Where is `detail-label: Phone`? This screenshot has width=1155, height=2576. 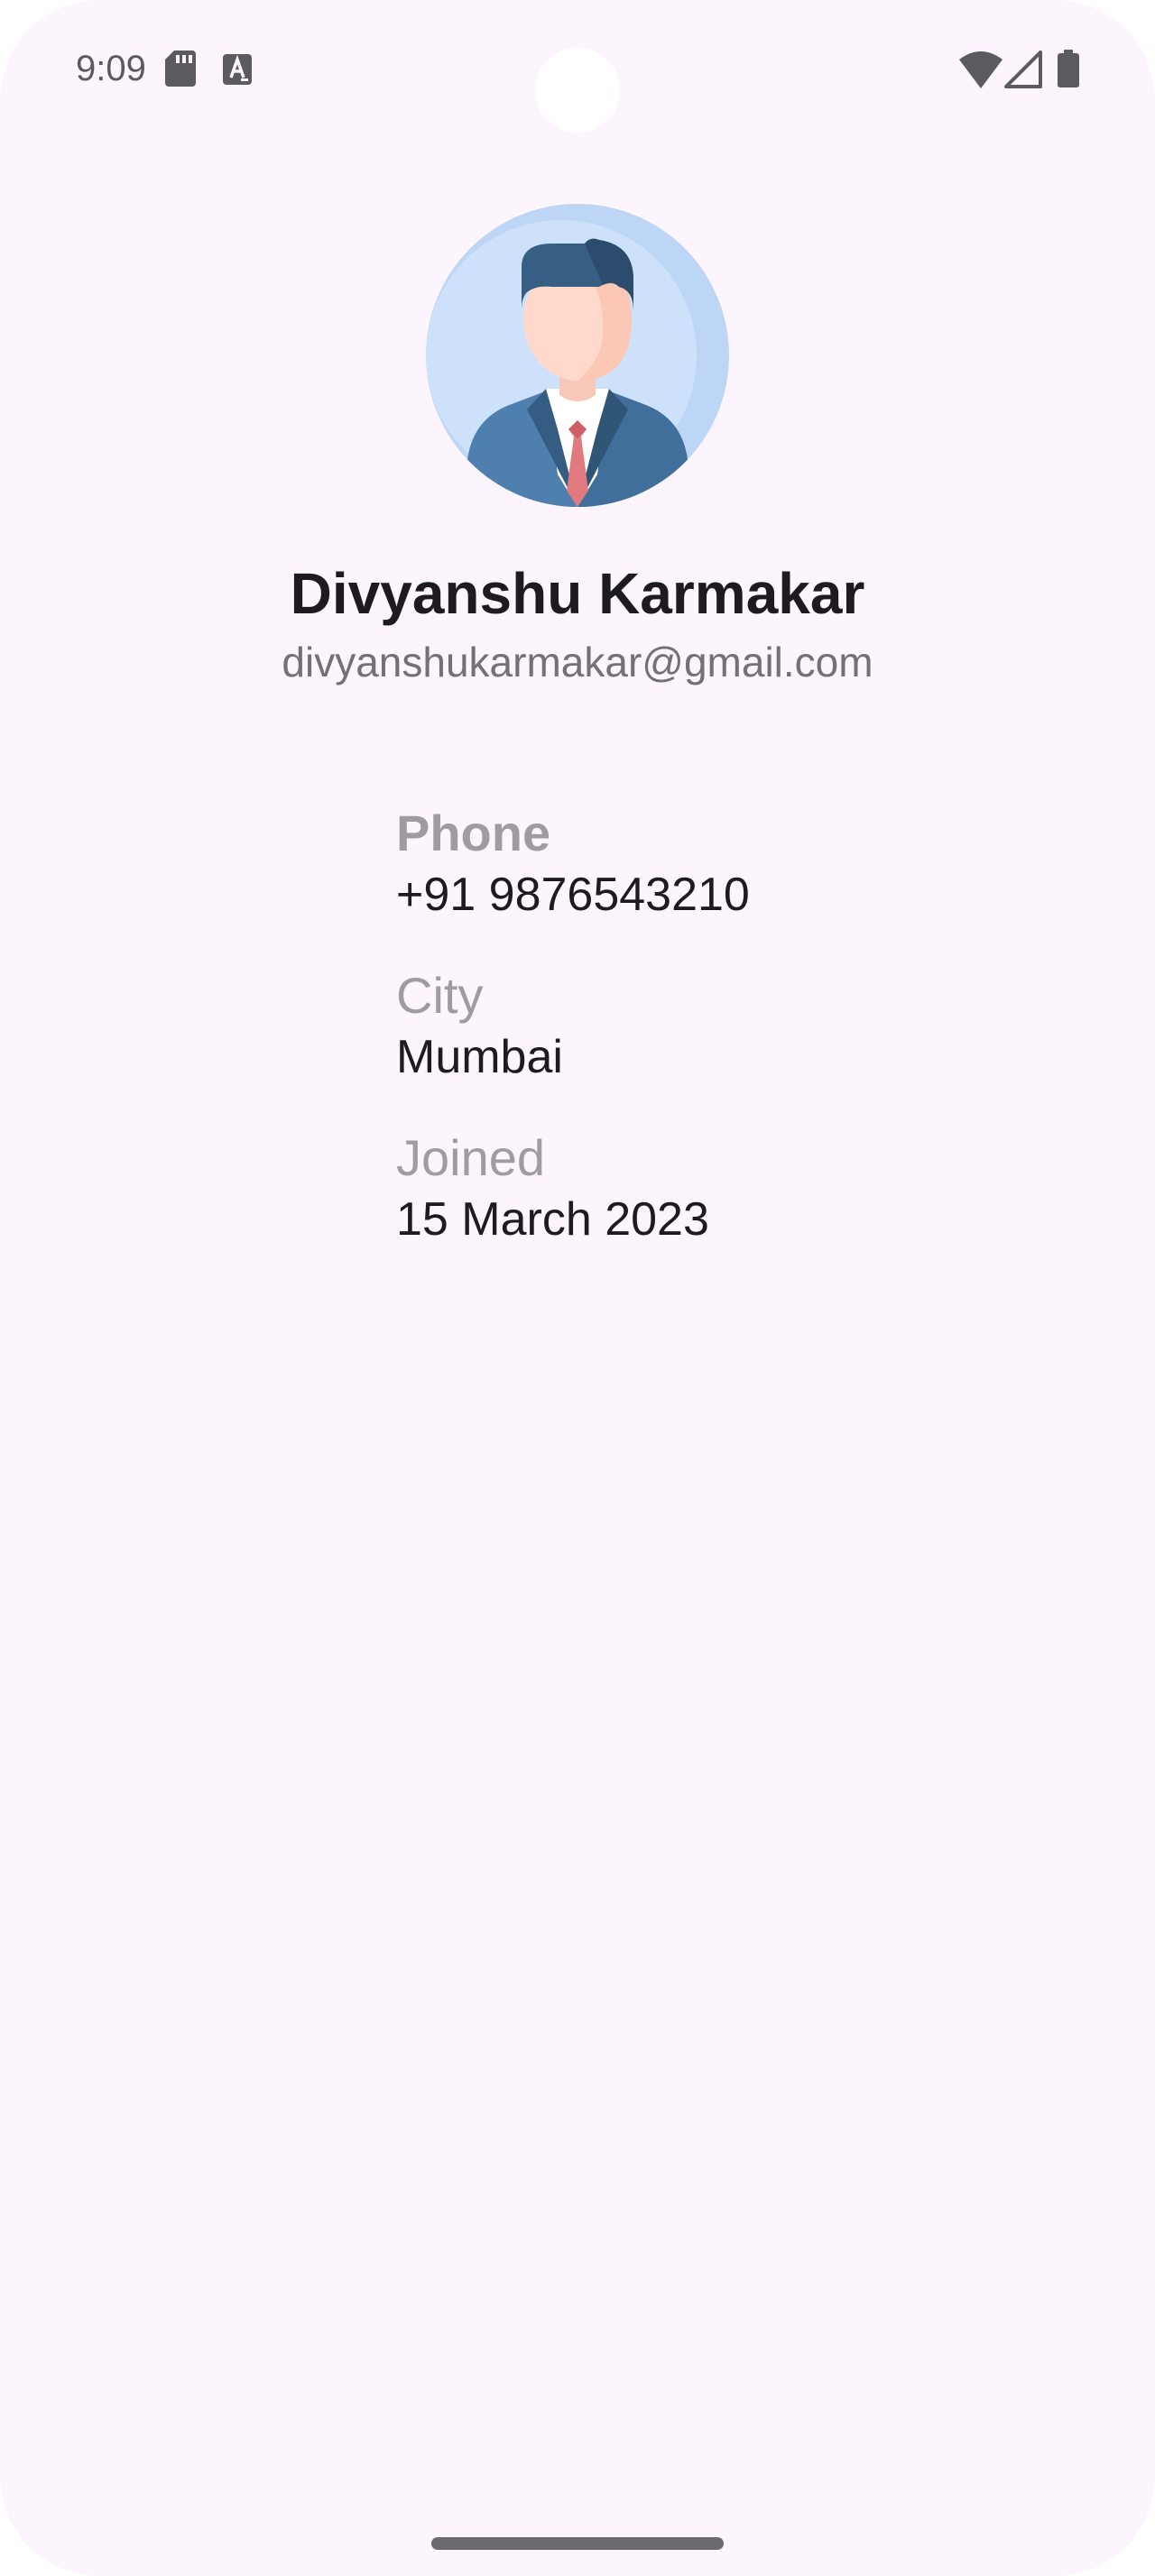
detail-label: Phone is located at coordinates (474, 833).